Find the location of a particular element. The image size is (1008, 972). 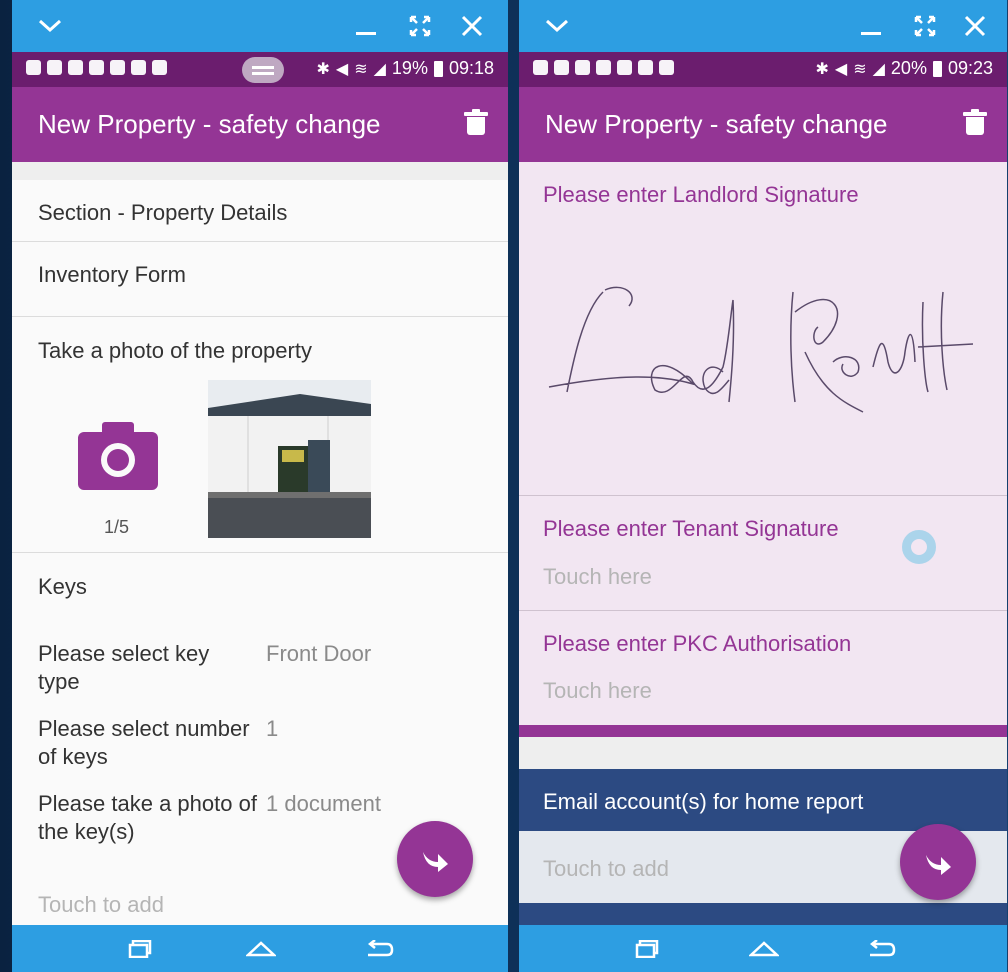

drag-handle-icon is located at coordinates (263, 70).